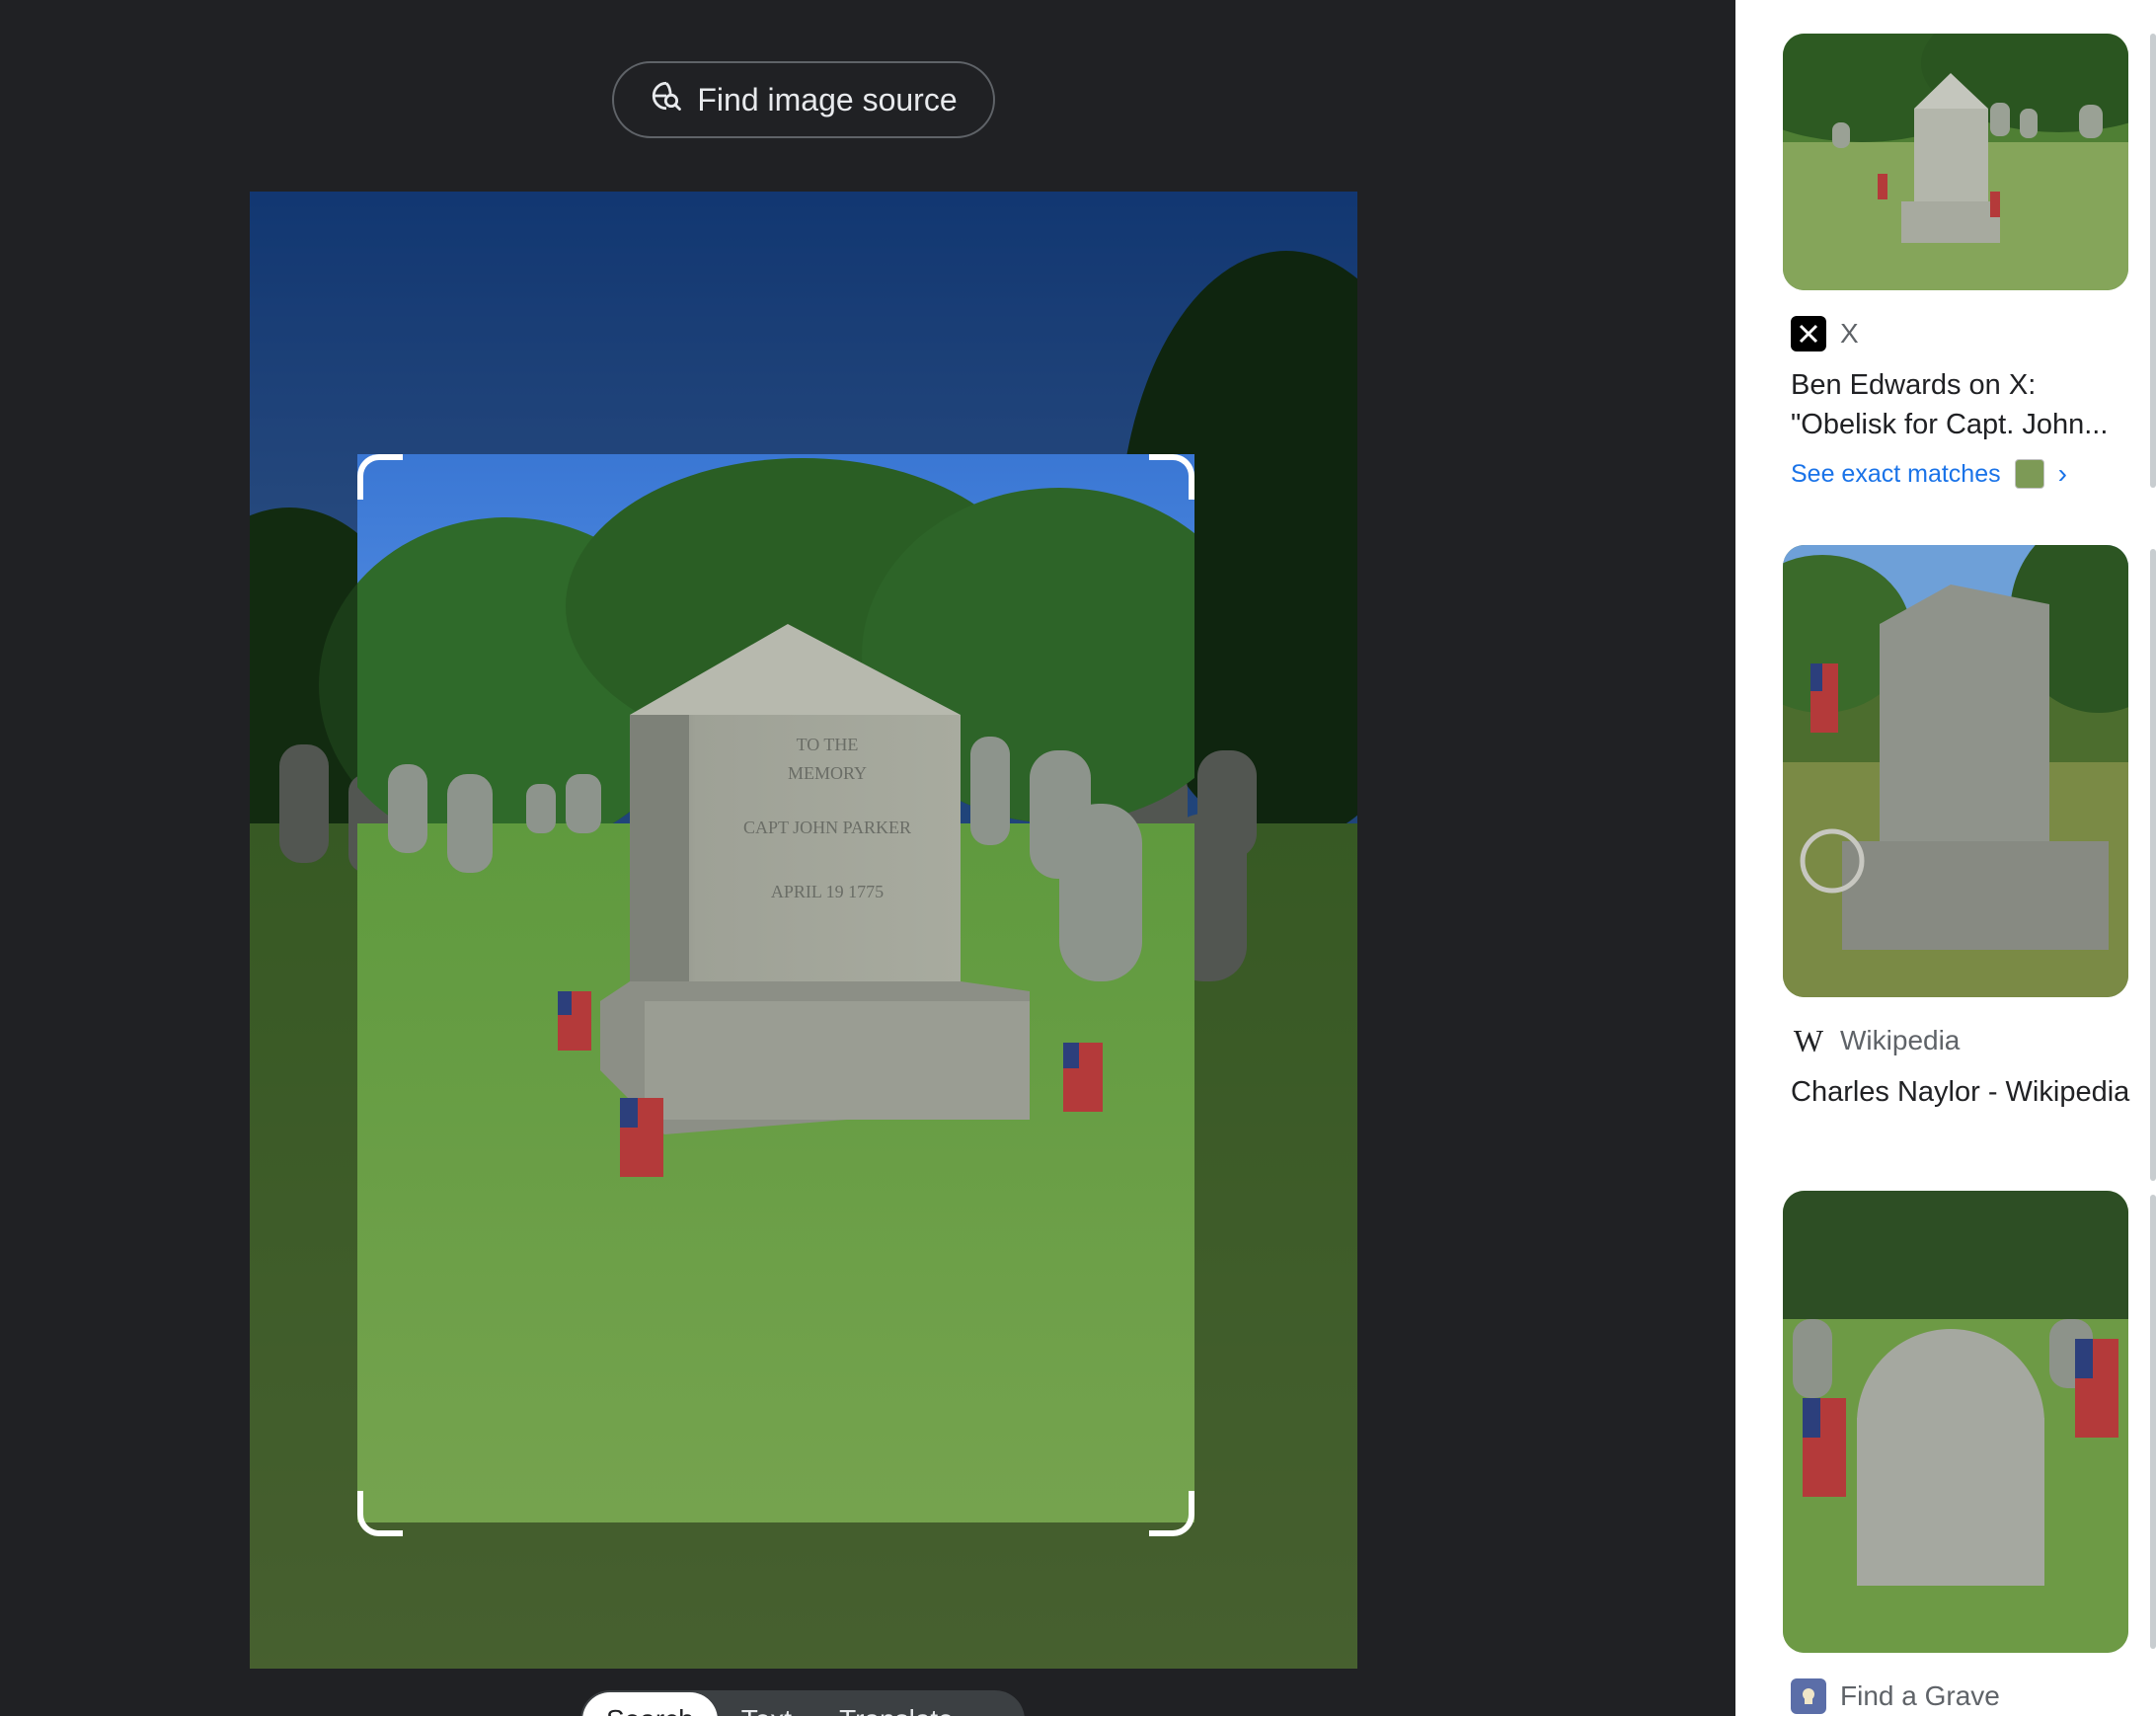 The image size is (2156, 1716). I want to click on result-card: Find a Grave, so click(1957, 1453).